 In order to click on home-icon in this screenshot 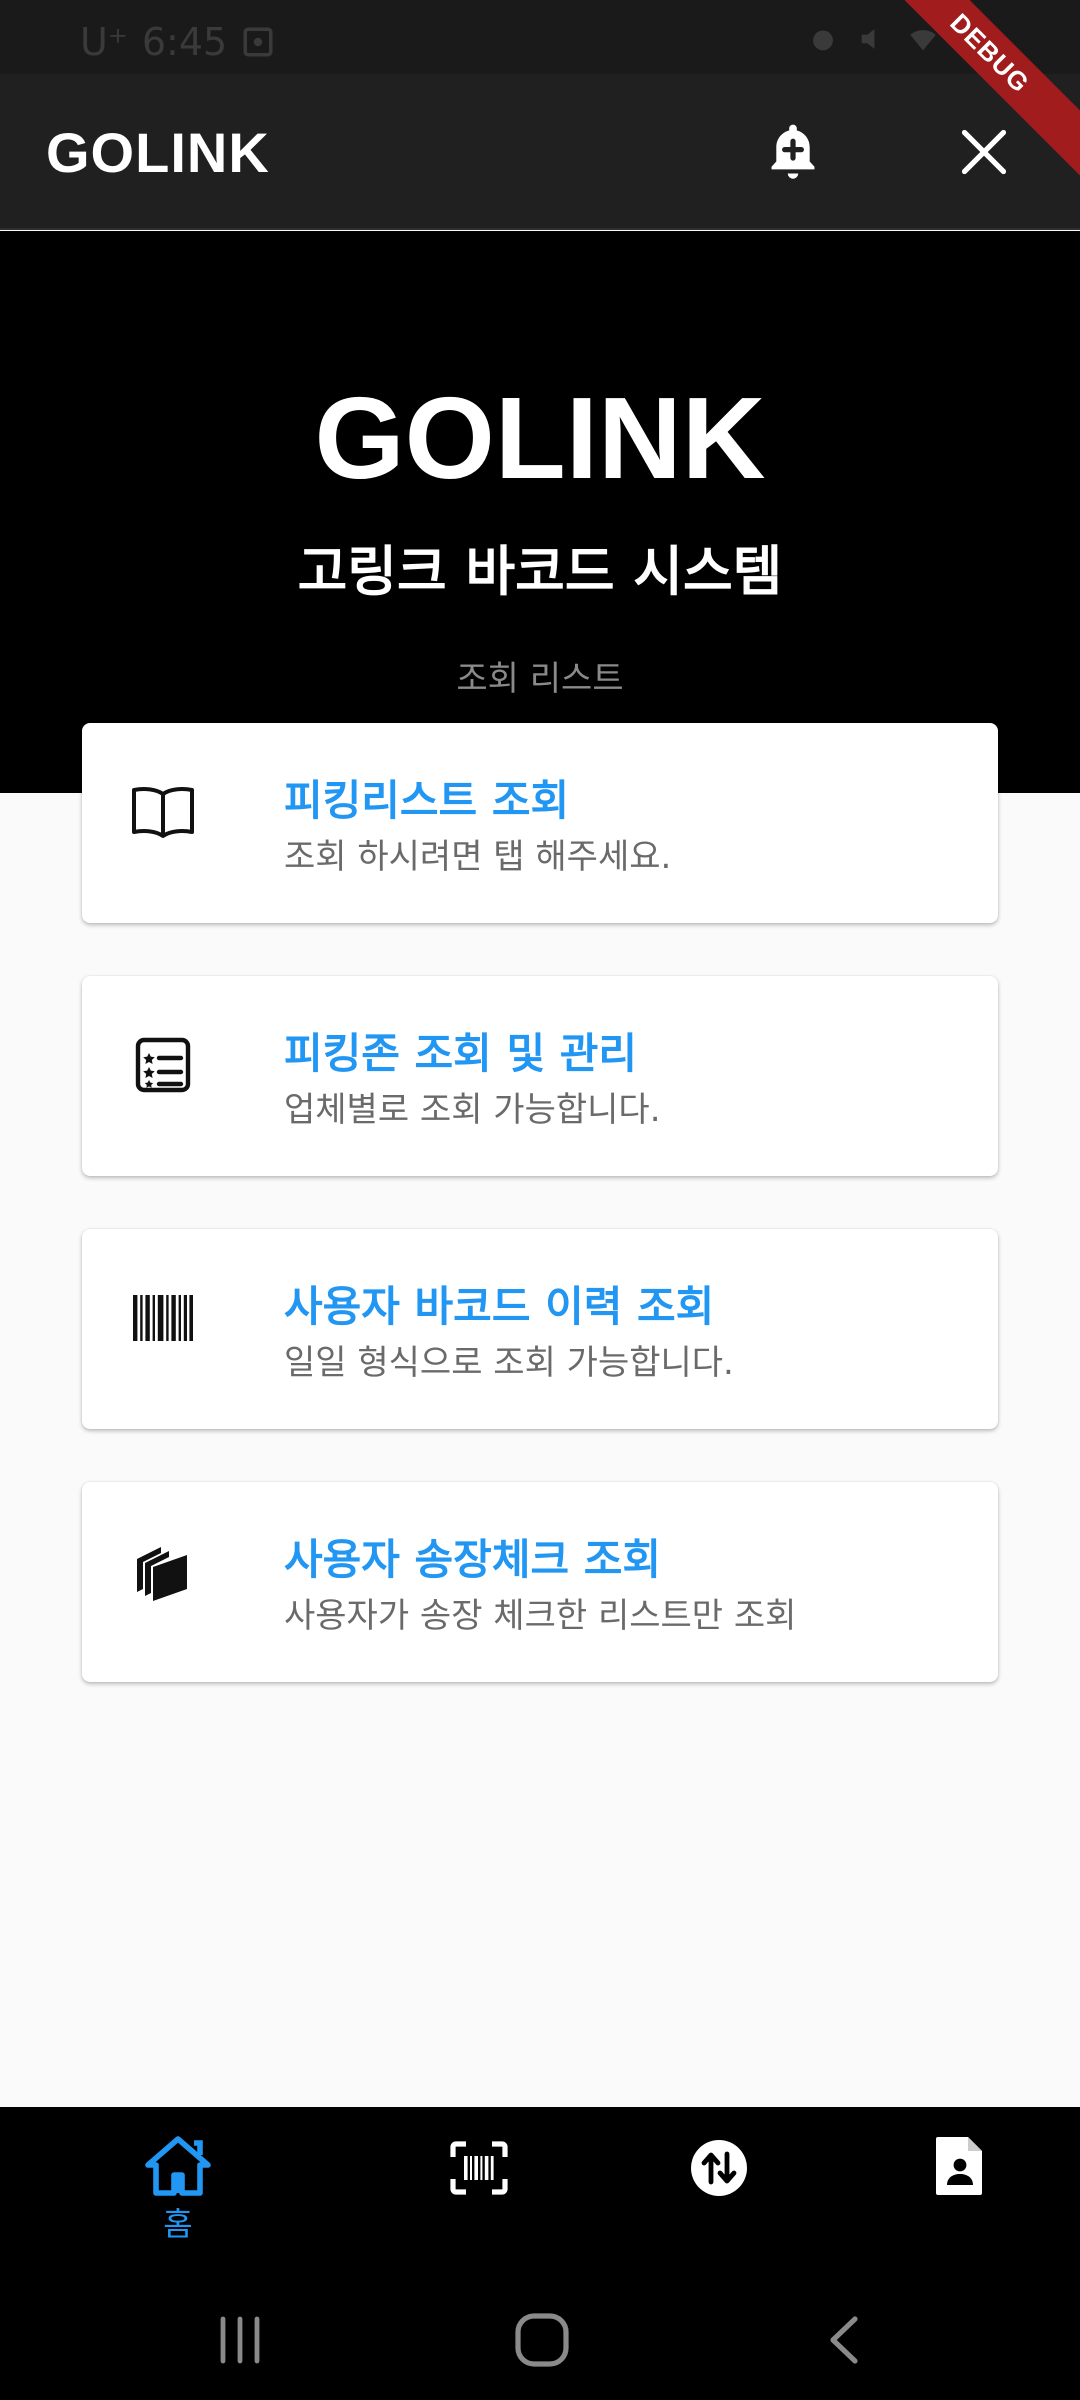, I will do `click(178, 2166)`.